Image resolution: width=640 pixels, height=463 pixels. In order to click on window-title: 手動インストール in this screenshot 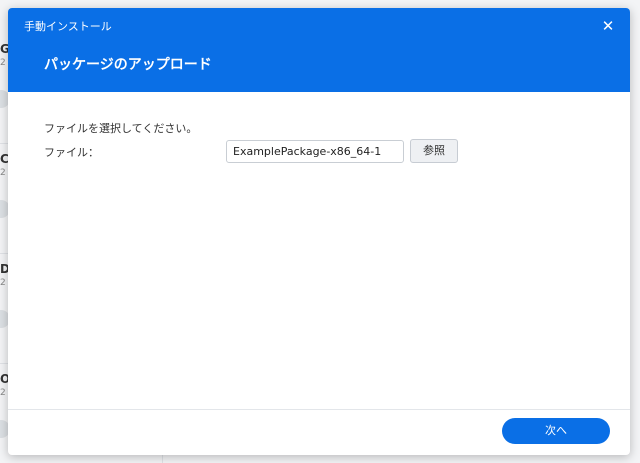, I will do `click(68, 26)`.